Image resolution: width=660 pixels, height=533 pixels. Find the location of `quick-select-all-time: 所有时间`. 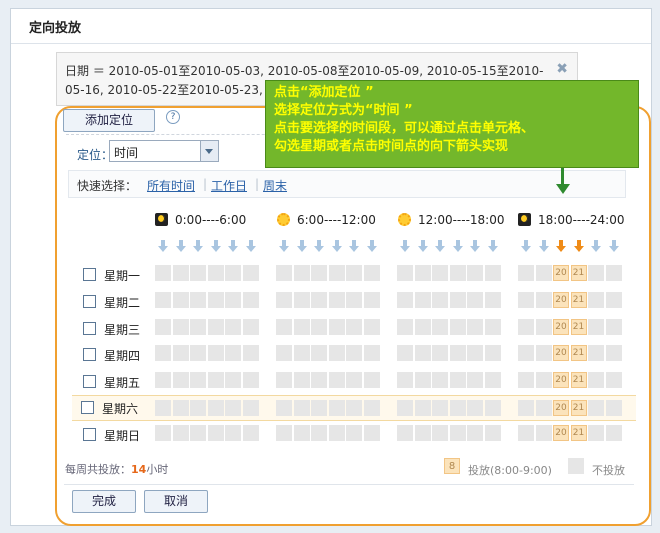

quick-select-all-time: 所有时间 is located at coordinates (171, 185).